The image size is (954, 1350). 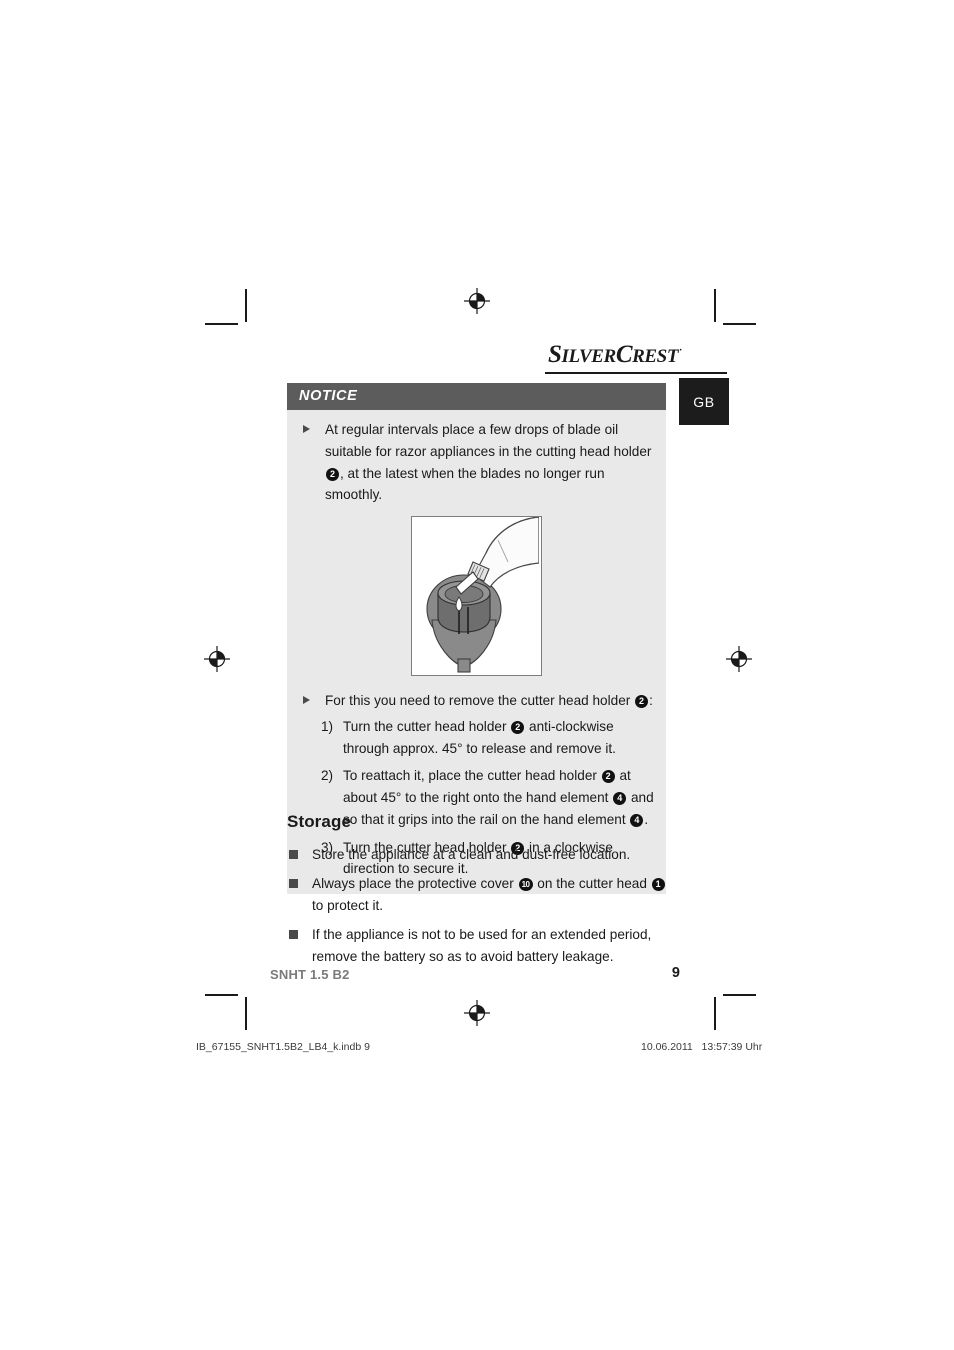 What do you see at coordinates (592, 884) in the screenshot?
I see `storage-item-2-text-b: on the cutter head` at bounding box center [592, 884].